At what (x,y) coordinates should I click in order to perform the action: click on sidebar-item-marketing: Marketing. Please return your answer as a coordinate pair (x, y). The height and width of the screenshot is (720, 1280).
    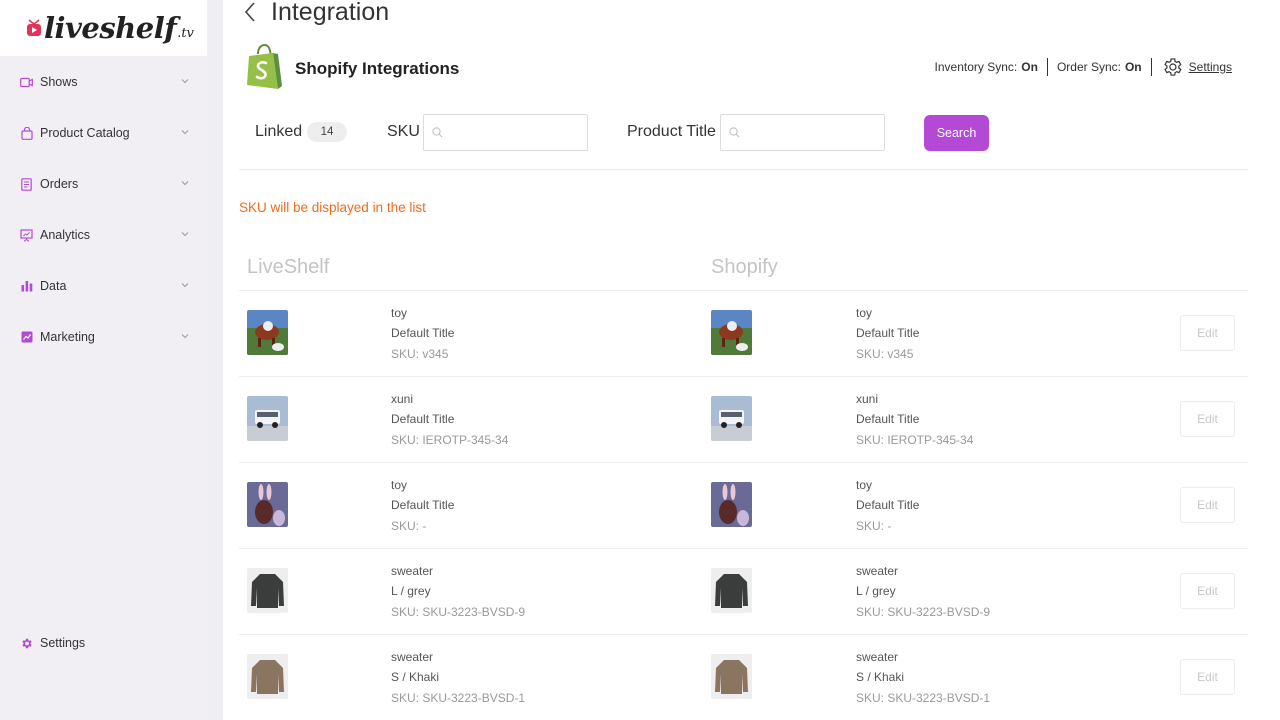
    Looking at the image, I should click on (103, 337).